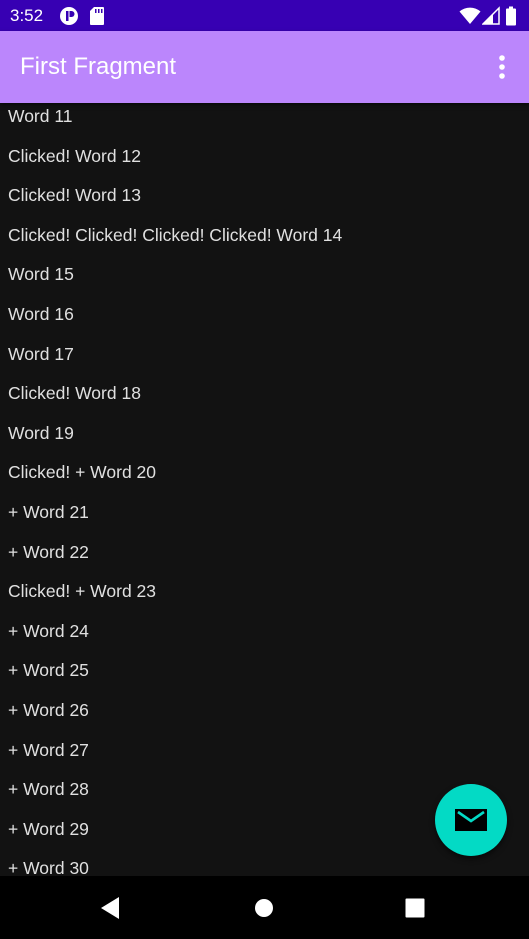 This screenshot has width=529, height=939. I want to click on recents-button, so click(415, 908).